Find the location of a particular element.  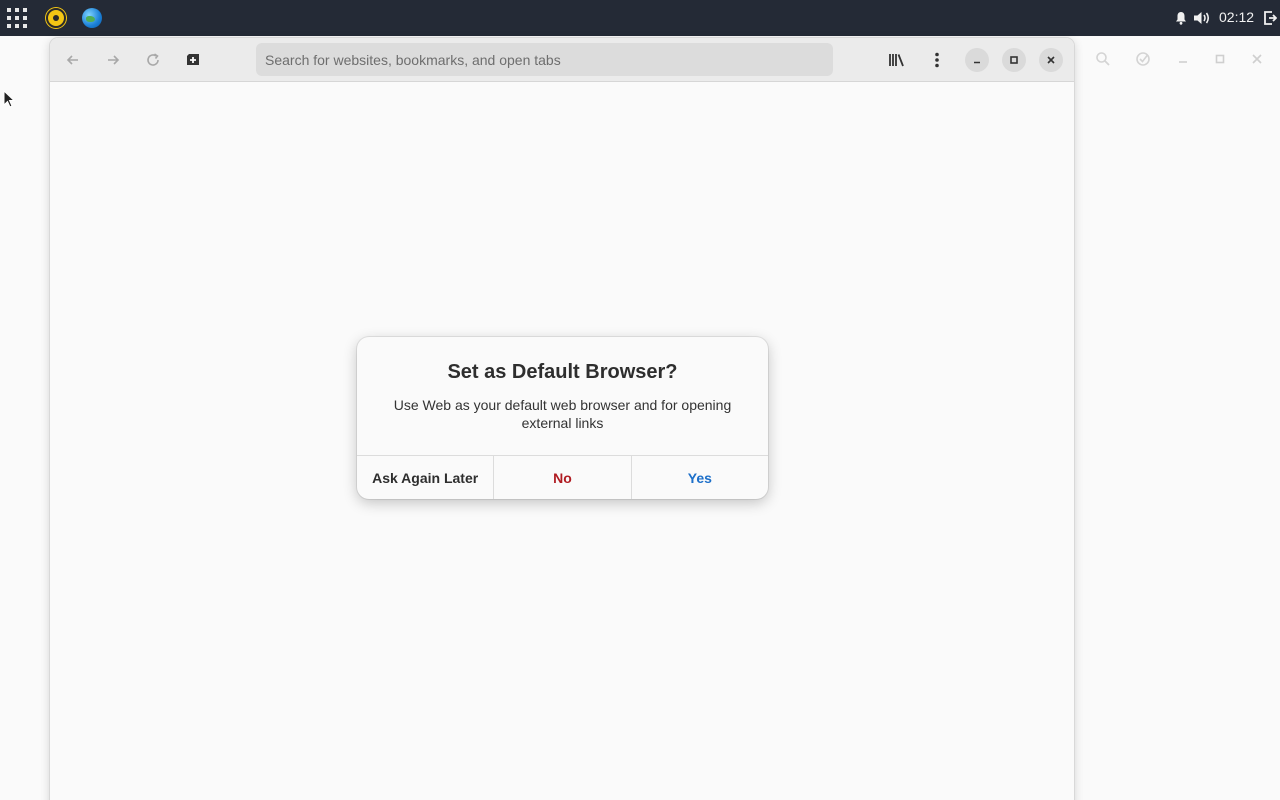

arrow-right-icon is located at coordinates (114, 60).